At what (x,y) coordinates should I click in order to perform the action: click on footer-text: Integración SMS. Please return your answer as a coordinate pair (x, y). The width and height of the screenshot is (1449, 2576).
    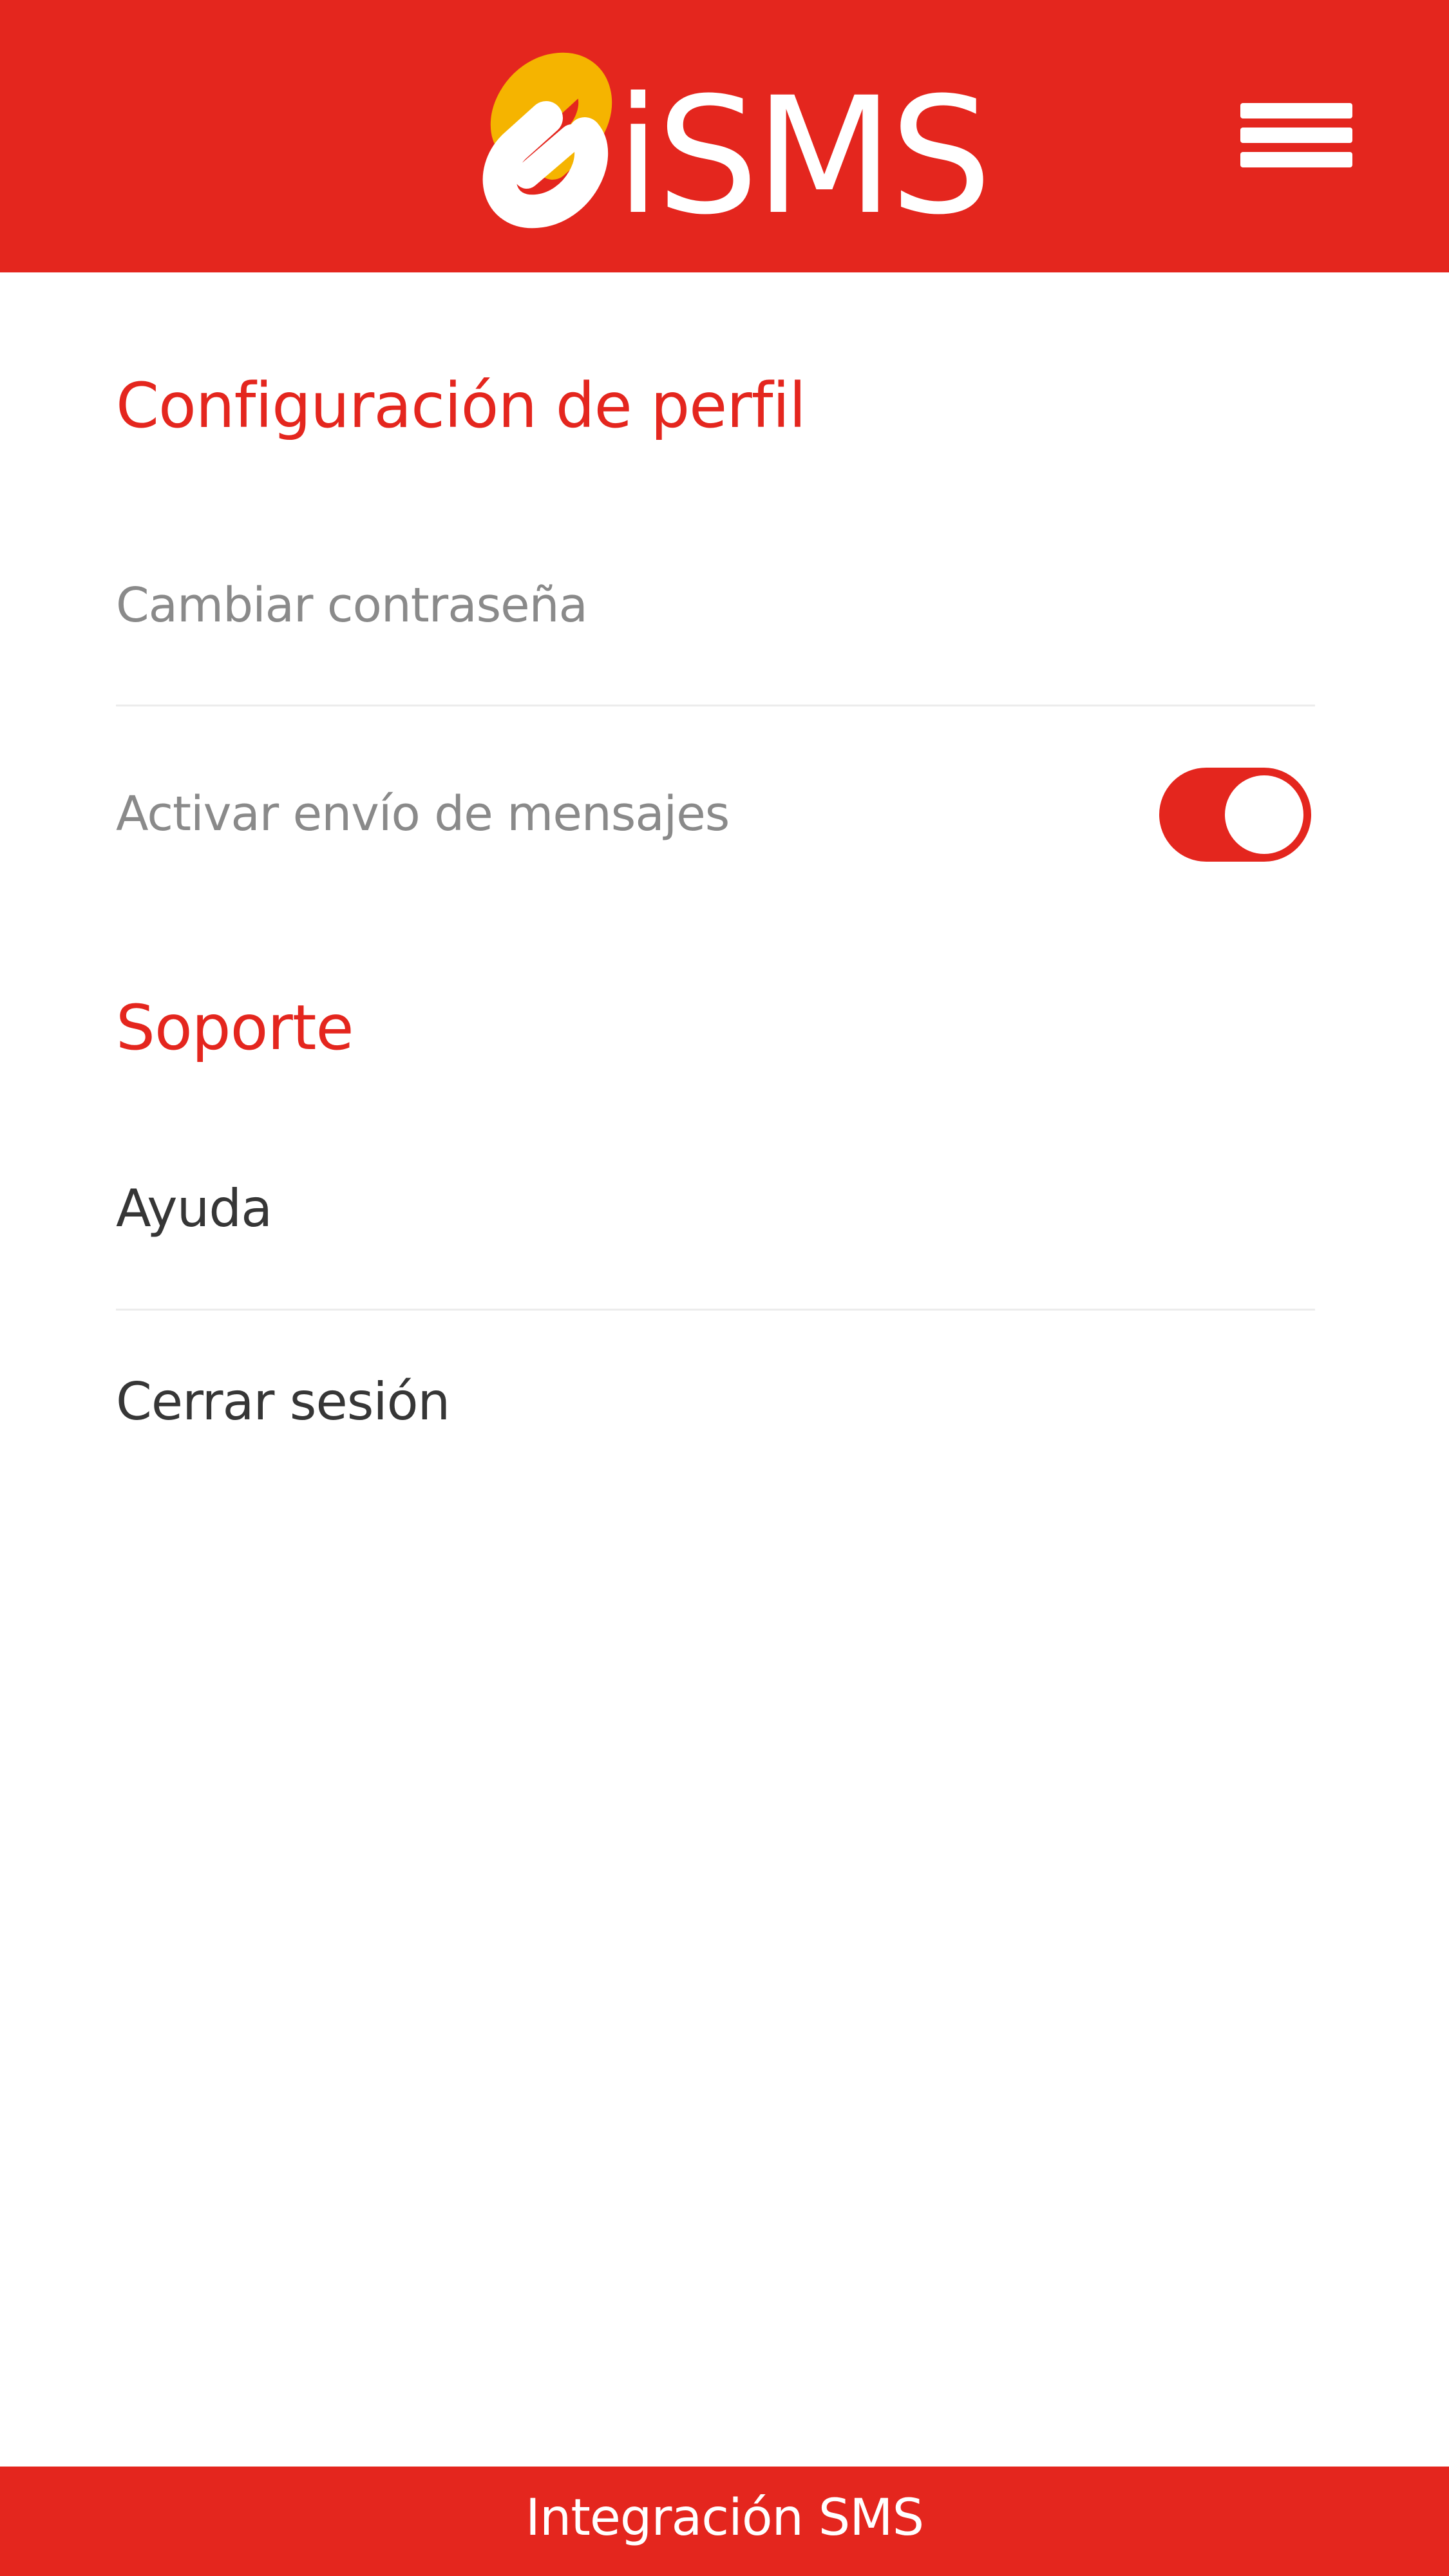
    Looking at the image, I should click on (724, 2518).